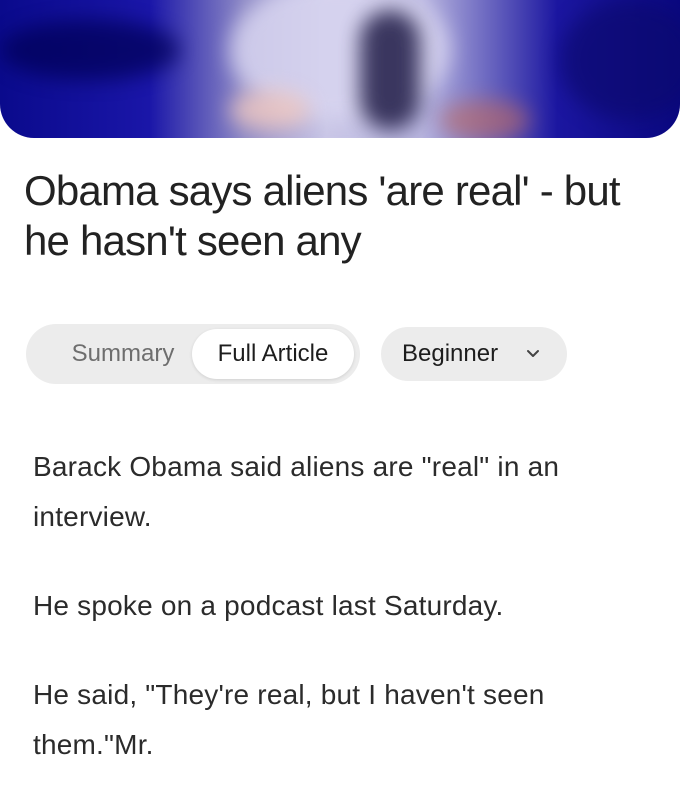  I want to click on level-dropdown: Beginner, so click(474, 354).